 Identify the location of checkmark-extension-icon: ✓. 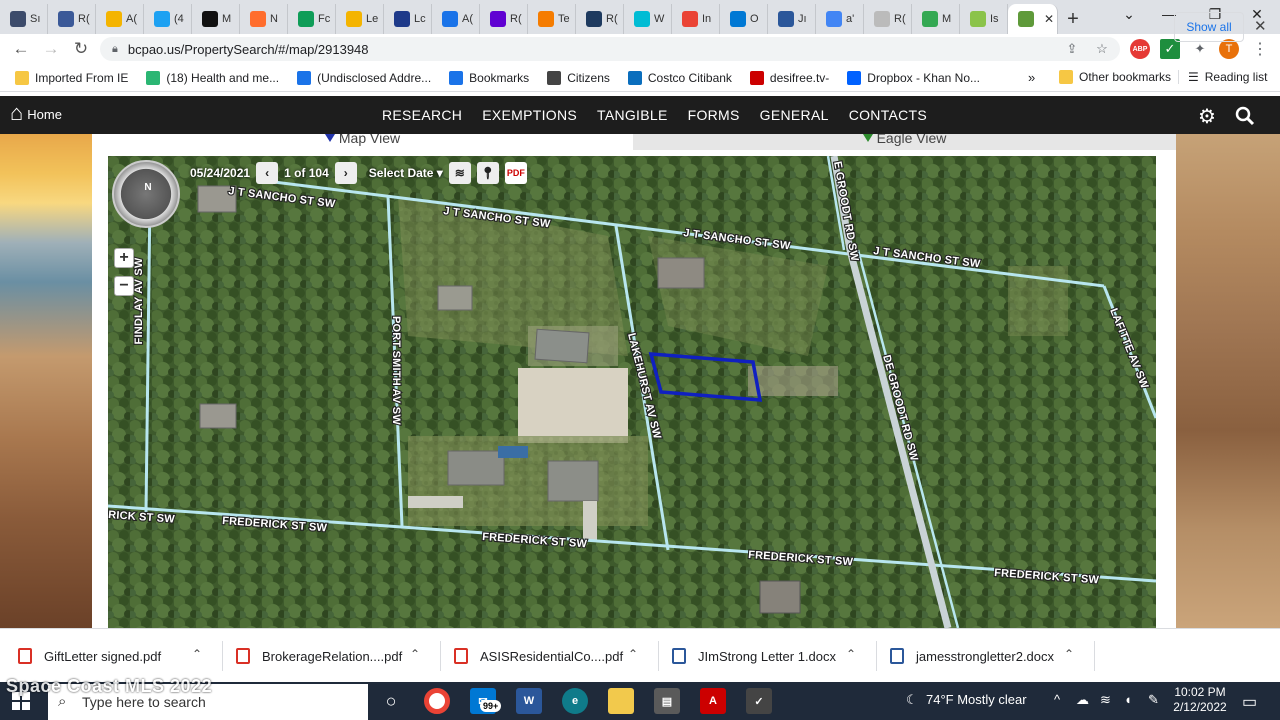
(1170, 49).